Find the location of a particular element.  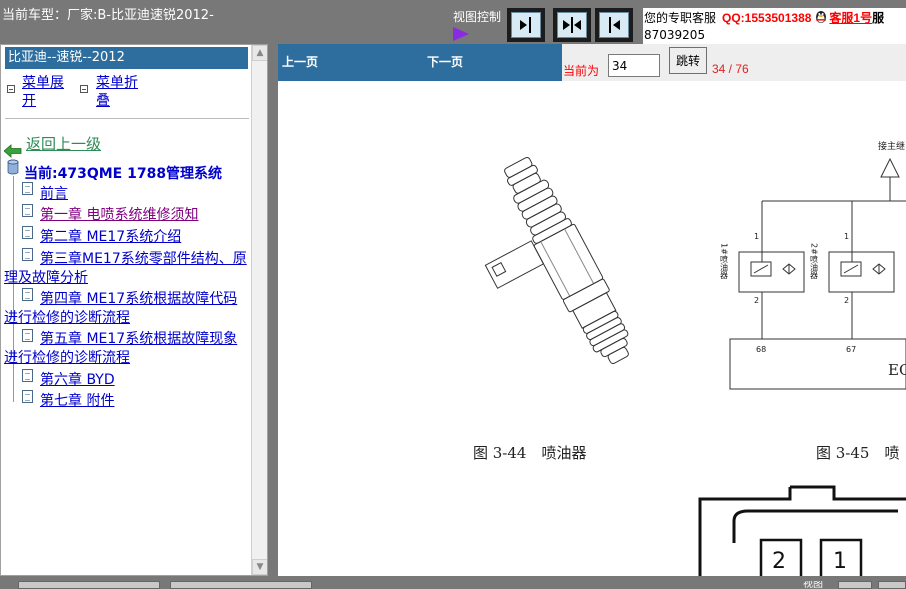

customer-service-box: 您的专职客服 QQ:1553501388 客服1号服 87039205 is located at coordinates (774, 26).